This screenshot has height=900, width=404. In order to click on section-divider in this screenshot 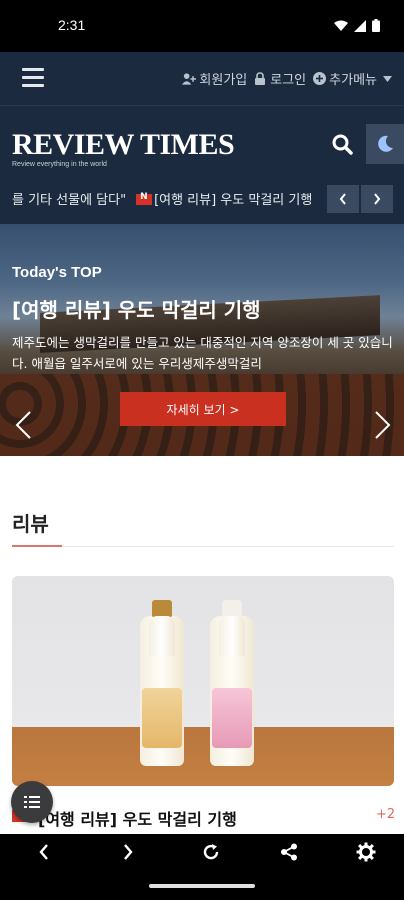, I will do `click(228, 546)`.